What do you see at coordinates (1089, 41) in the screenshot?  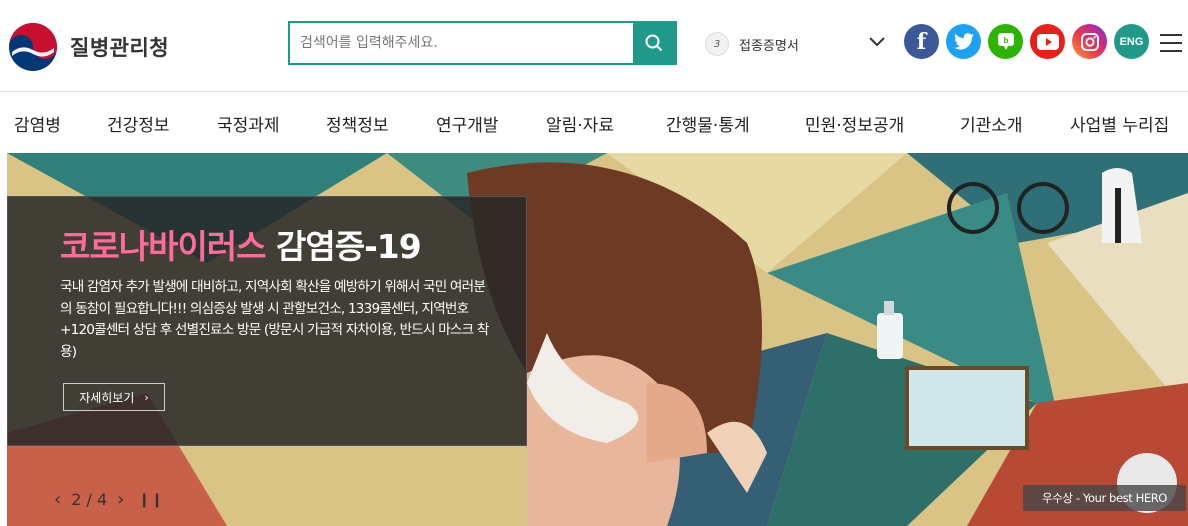 I see `instagram-icon` at bounding box center [1089, 41].